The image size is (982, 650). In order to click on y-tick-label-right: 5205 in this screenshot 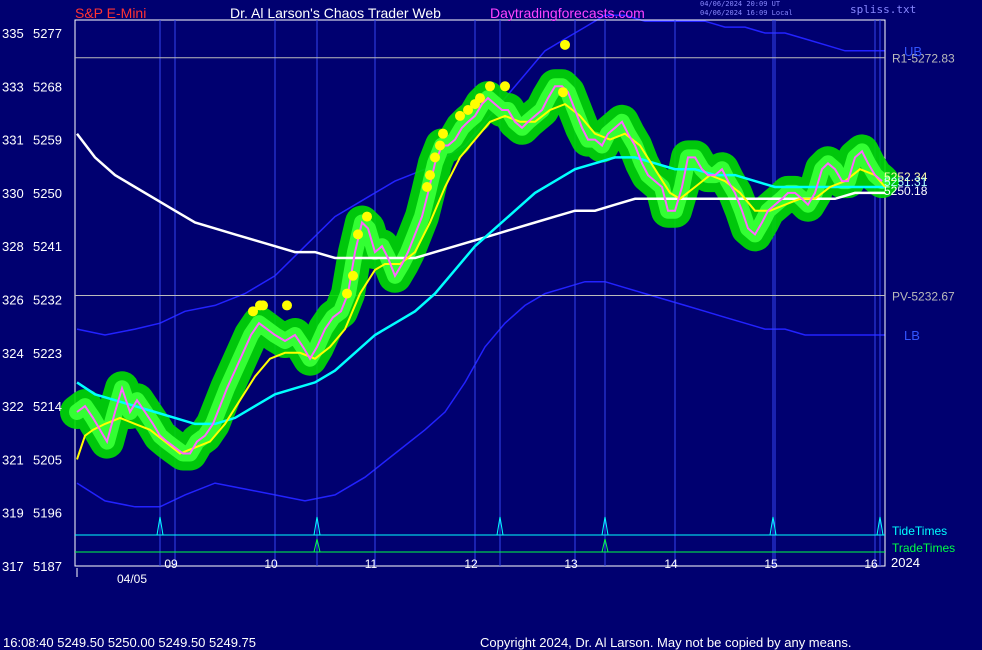, I will do `click(47, 459)`.